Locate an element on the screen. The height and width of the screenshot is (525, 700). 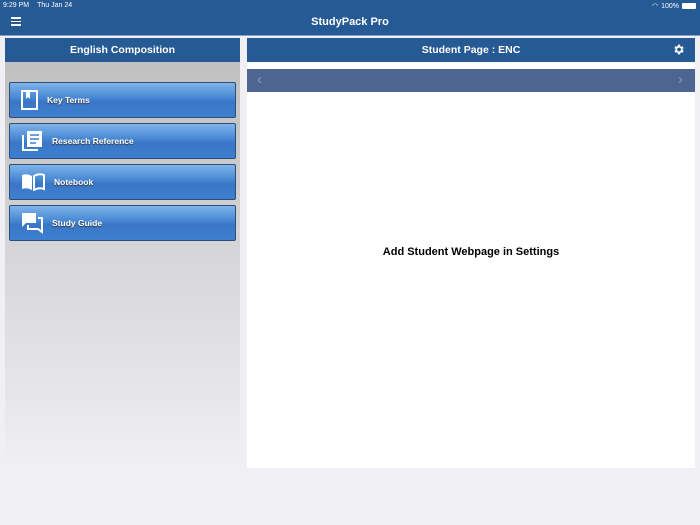
study-guide-button: Study Guide is located at coordinates (122, 223).